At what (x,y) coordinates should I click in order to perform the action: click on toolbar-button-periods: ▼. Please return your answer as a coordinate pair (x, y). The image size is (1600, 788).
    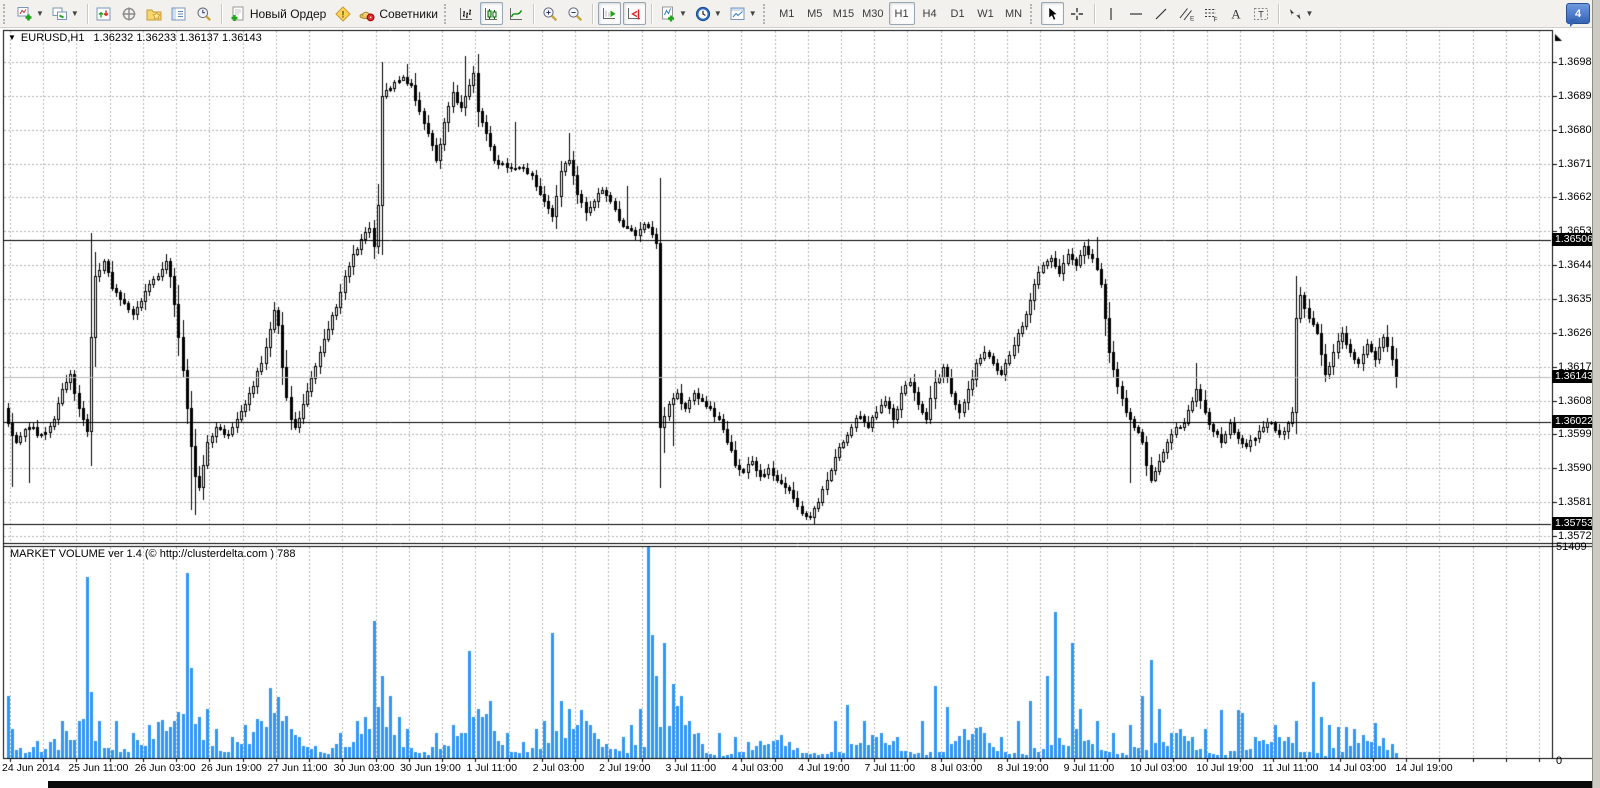
    Looking at the image, I should click on (708, 13).